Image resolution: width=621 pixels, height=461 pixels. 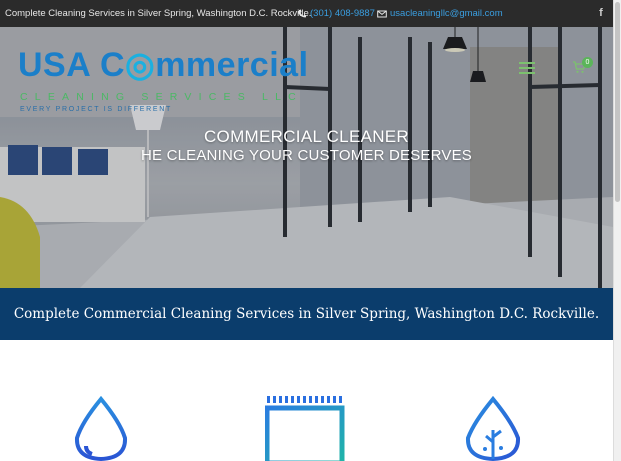 I want to click on logo-building-icon: ◎, so click(x=140, y=65).